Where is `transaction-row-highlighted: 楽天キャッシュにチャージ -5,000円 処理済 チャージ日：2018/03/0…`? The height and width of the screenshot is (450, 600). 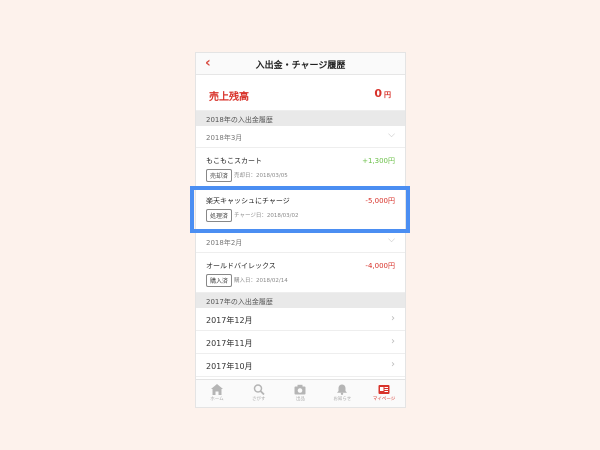 transaction-row-highlighted: 楽天キャッシュにチャージ -5,000円 処理済 チャージ日：2018/03/0… is located at coordinates (300, 209).